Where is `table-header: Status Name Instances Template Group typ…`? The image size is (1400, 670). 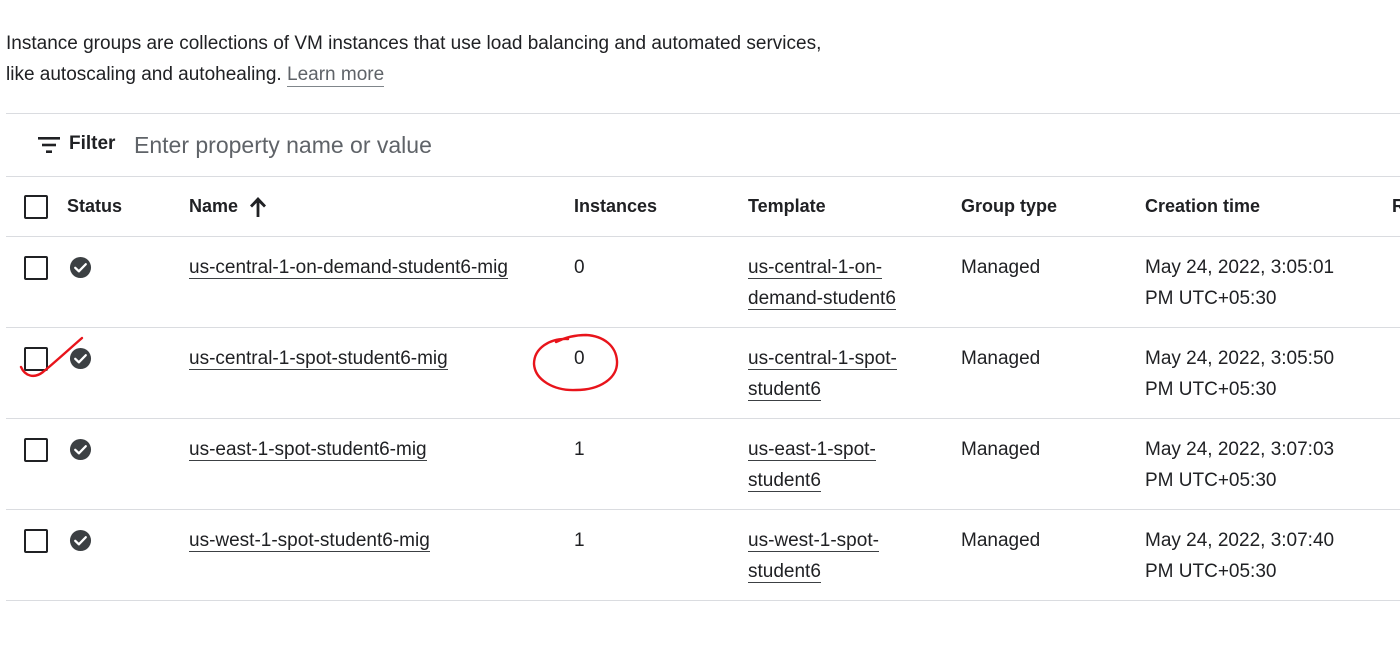 table-header: Status Name Instances Template Group typ… is located at coordinates (703, 207).